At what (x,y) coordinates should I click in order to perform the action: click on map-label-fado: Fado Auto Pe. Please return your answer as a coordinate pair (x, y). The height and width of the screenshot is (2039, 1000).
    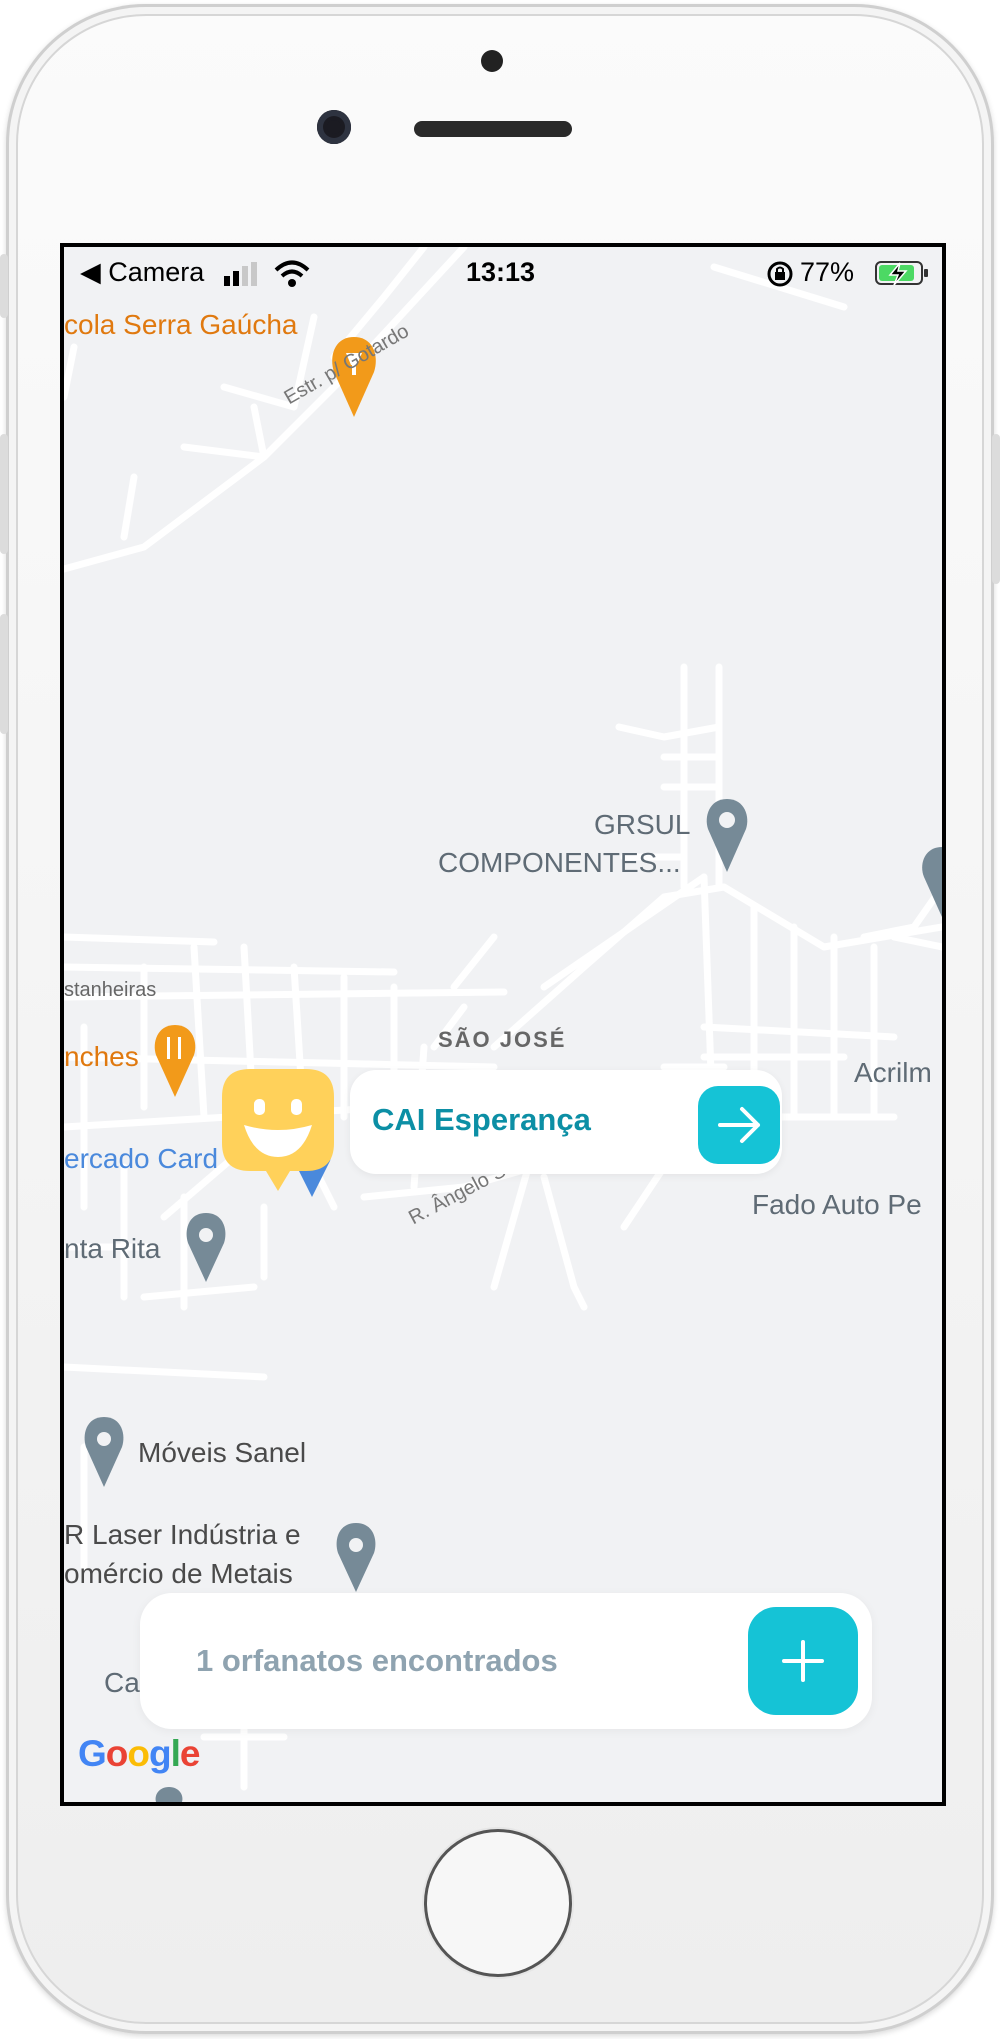
    Looking at the image, I should click on (837, 1204).